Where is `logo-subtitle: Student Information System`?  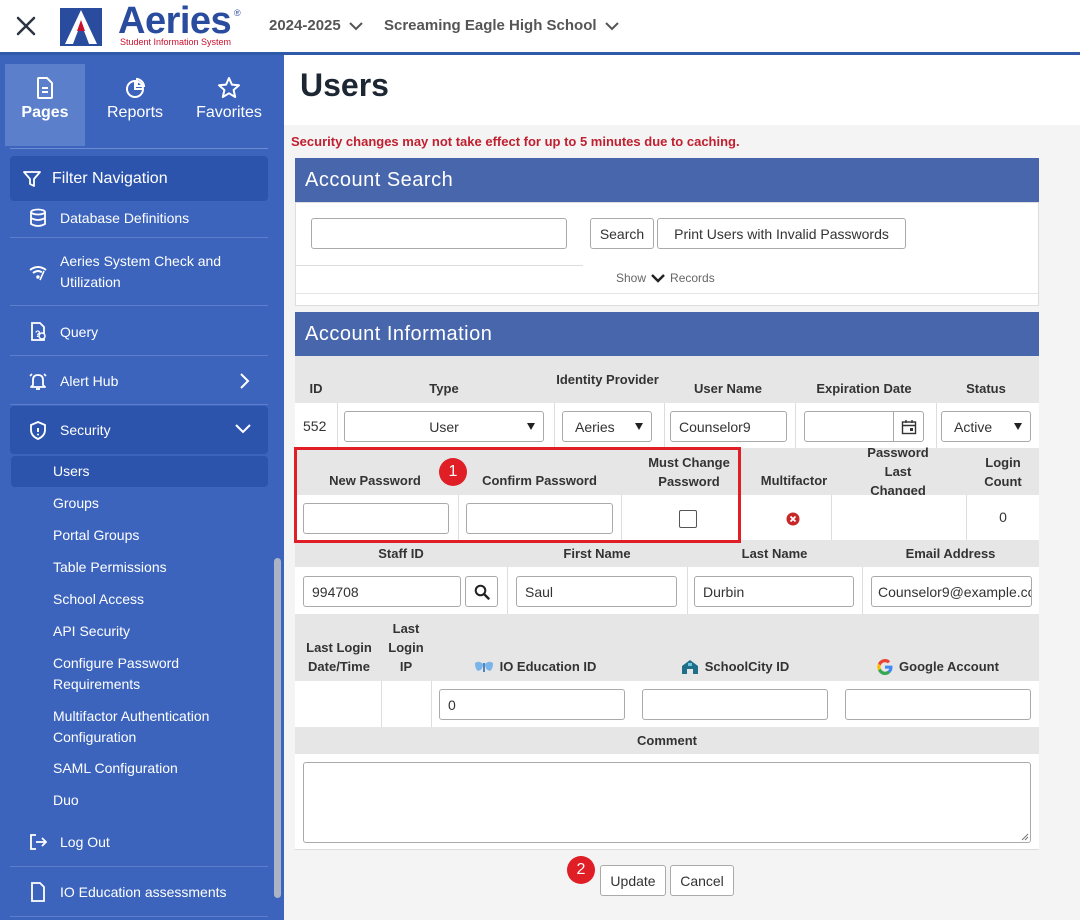 logo-subtitle: Student Information System is located at coordinates (176, 42).